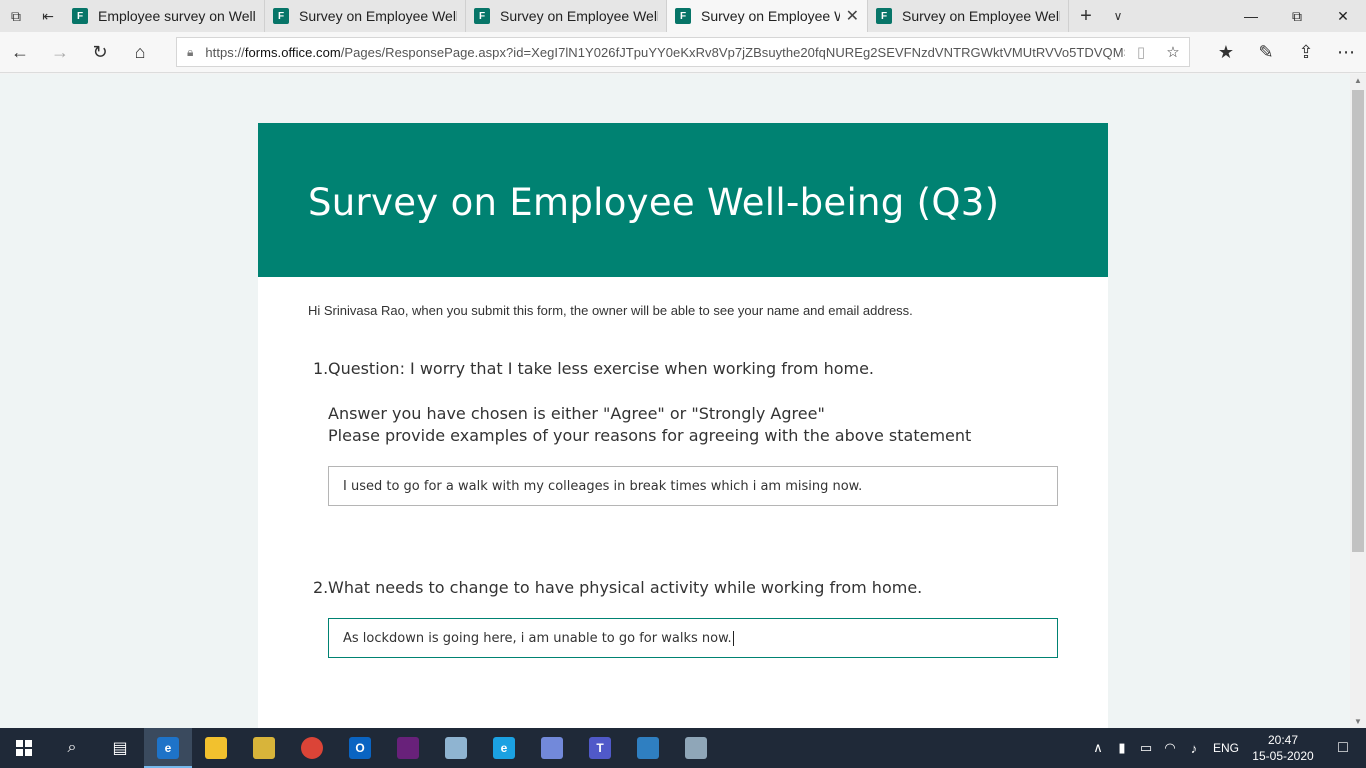 Image resolution: width=1366 pixels, height=768 pixels. Describe the element at coordinates (648, 748) in the screenshot. I see `desktop-app-icon` at that location.